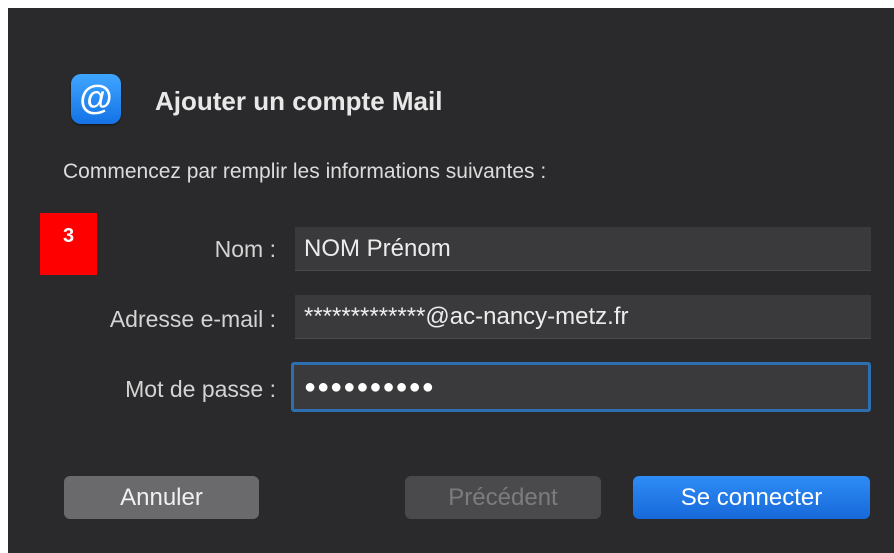 The height and width of the screenshot is (553, 894). Describe the element at coordinates (377, 248) in the screenshot. I see `name-value: NOM Prénom` at that location.